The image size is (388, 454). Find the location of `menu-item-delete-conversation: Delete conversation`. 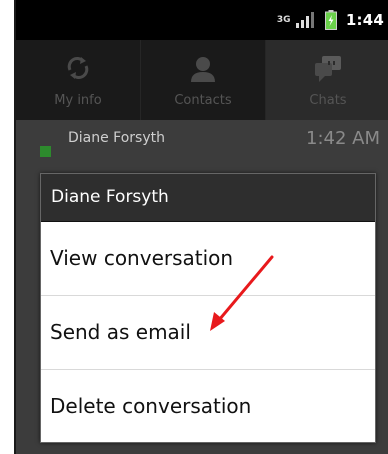

menu-item-delete-conversation: Delete conversation is located at coordinates (208, 407).